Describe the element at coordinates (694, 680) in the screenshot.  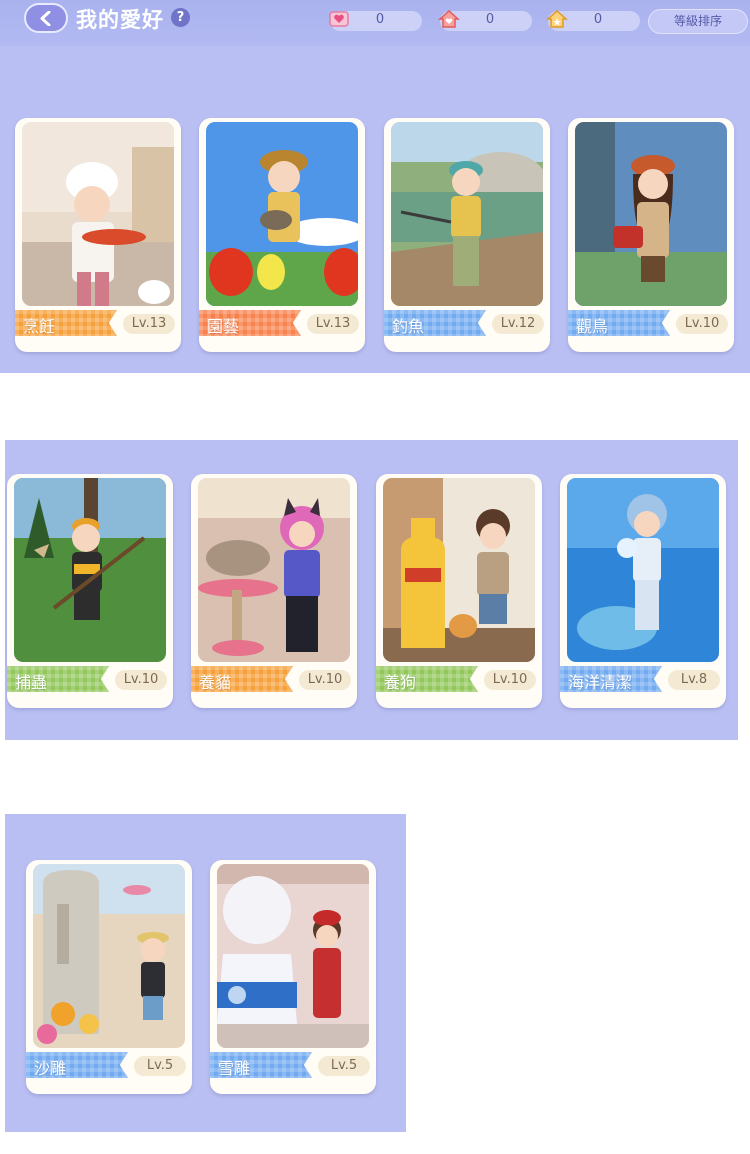
I see `hobby-level-badge: Lv.8` at that location.